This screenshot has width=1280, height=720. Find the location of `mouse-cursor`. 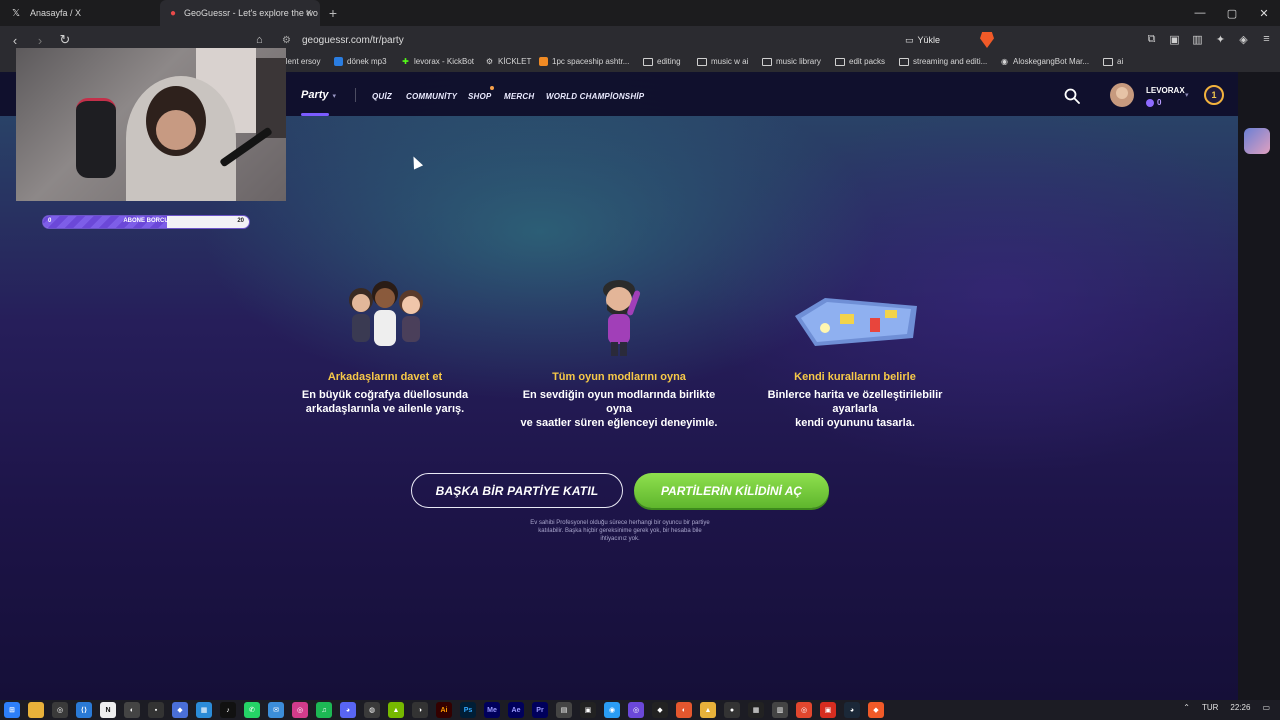

mouse-cursor is located at coordinates (416, 162).